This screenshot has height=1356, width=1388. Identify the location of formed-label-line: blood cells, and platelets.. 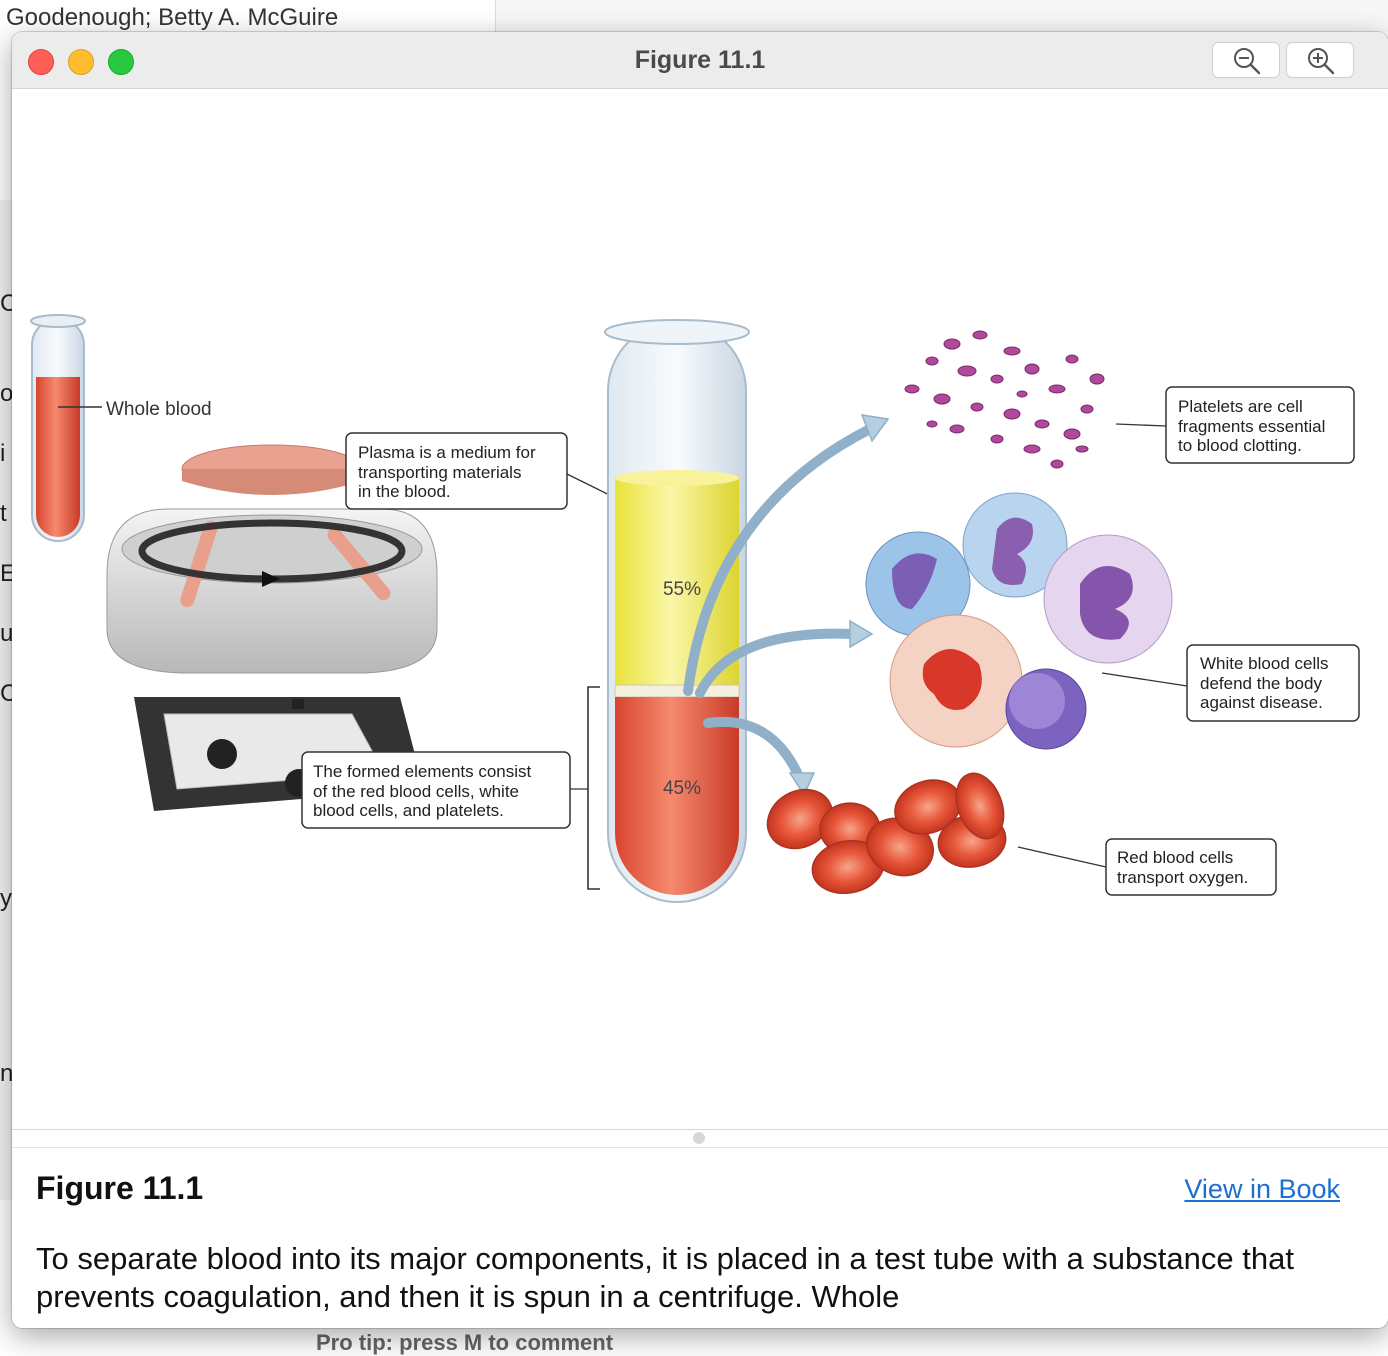
(408, 810).